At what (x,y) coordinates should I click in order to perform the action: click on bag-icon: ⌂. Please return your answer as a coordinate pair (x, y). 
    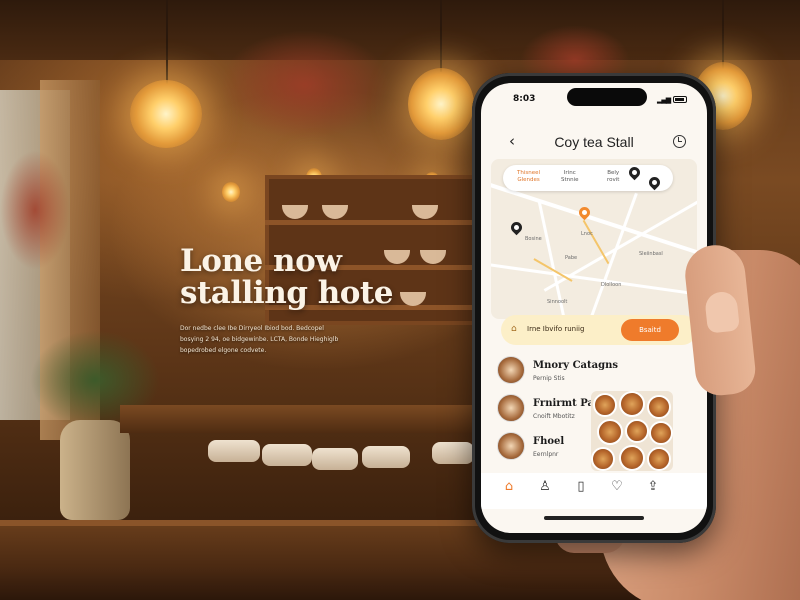
    Looking at the image, I should click on (514, 329).